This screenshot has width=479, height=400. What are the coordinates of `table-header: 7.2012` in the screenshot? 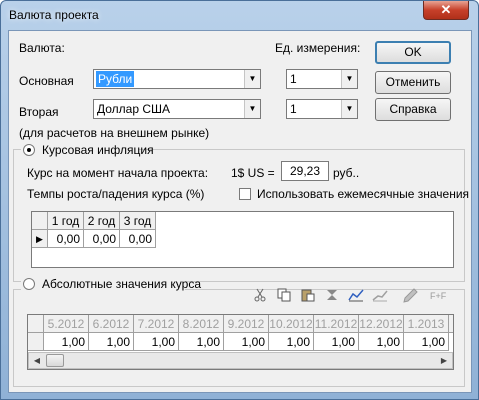 It's located at (156, 324).